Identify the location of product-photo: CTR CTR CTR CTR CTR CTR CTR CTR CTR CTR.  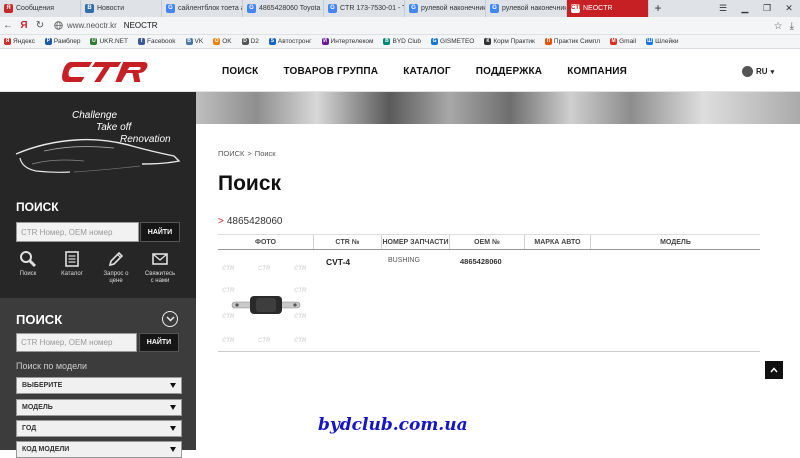
(266, 303).